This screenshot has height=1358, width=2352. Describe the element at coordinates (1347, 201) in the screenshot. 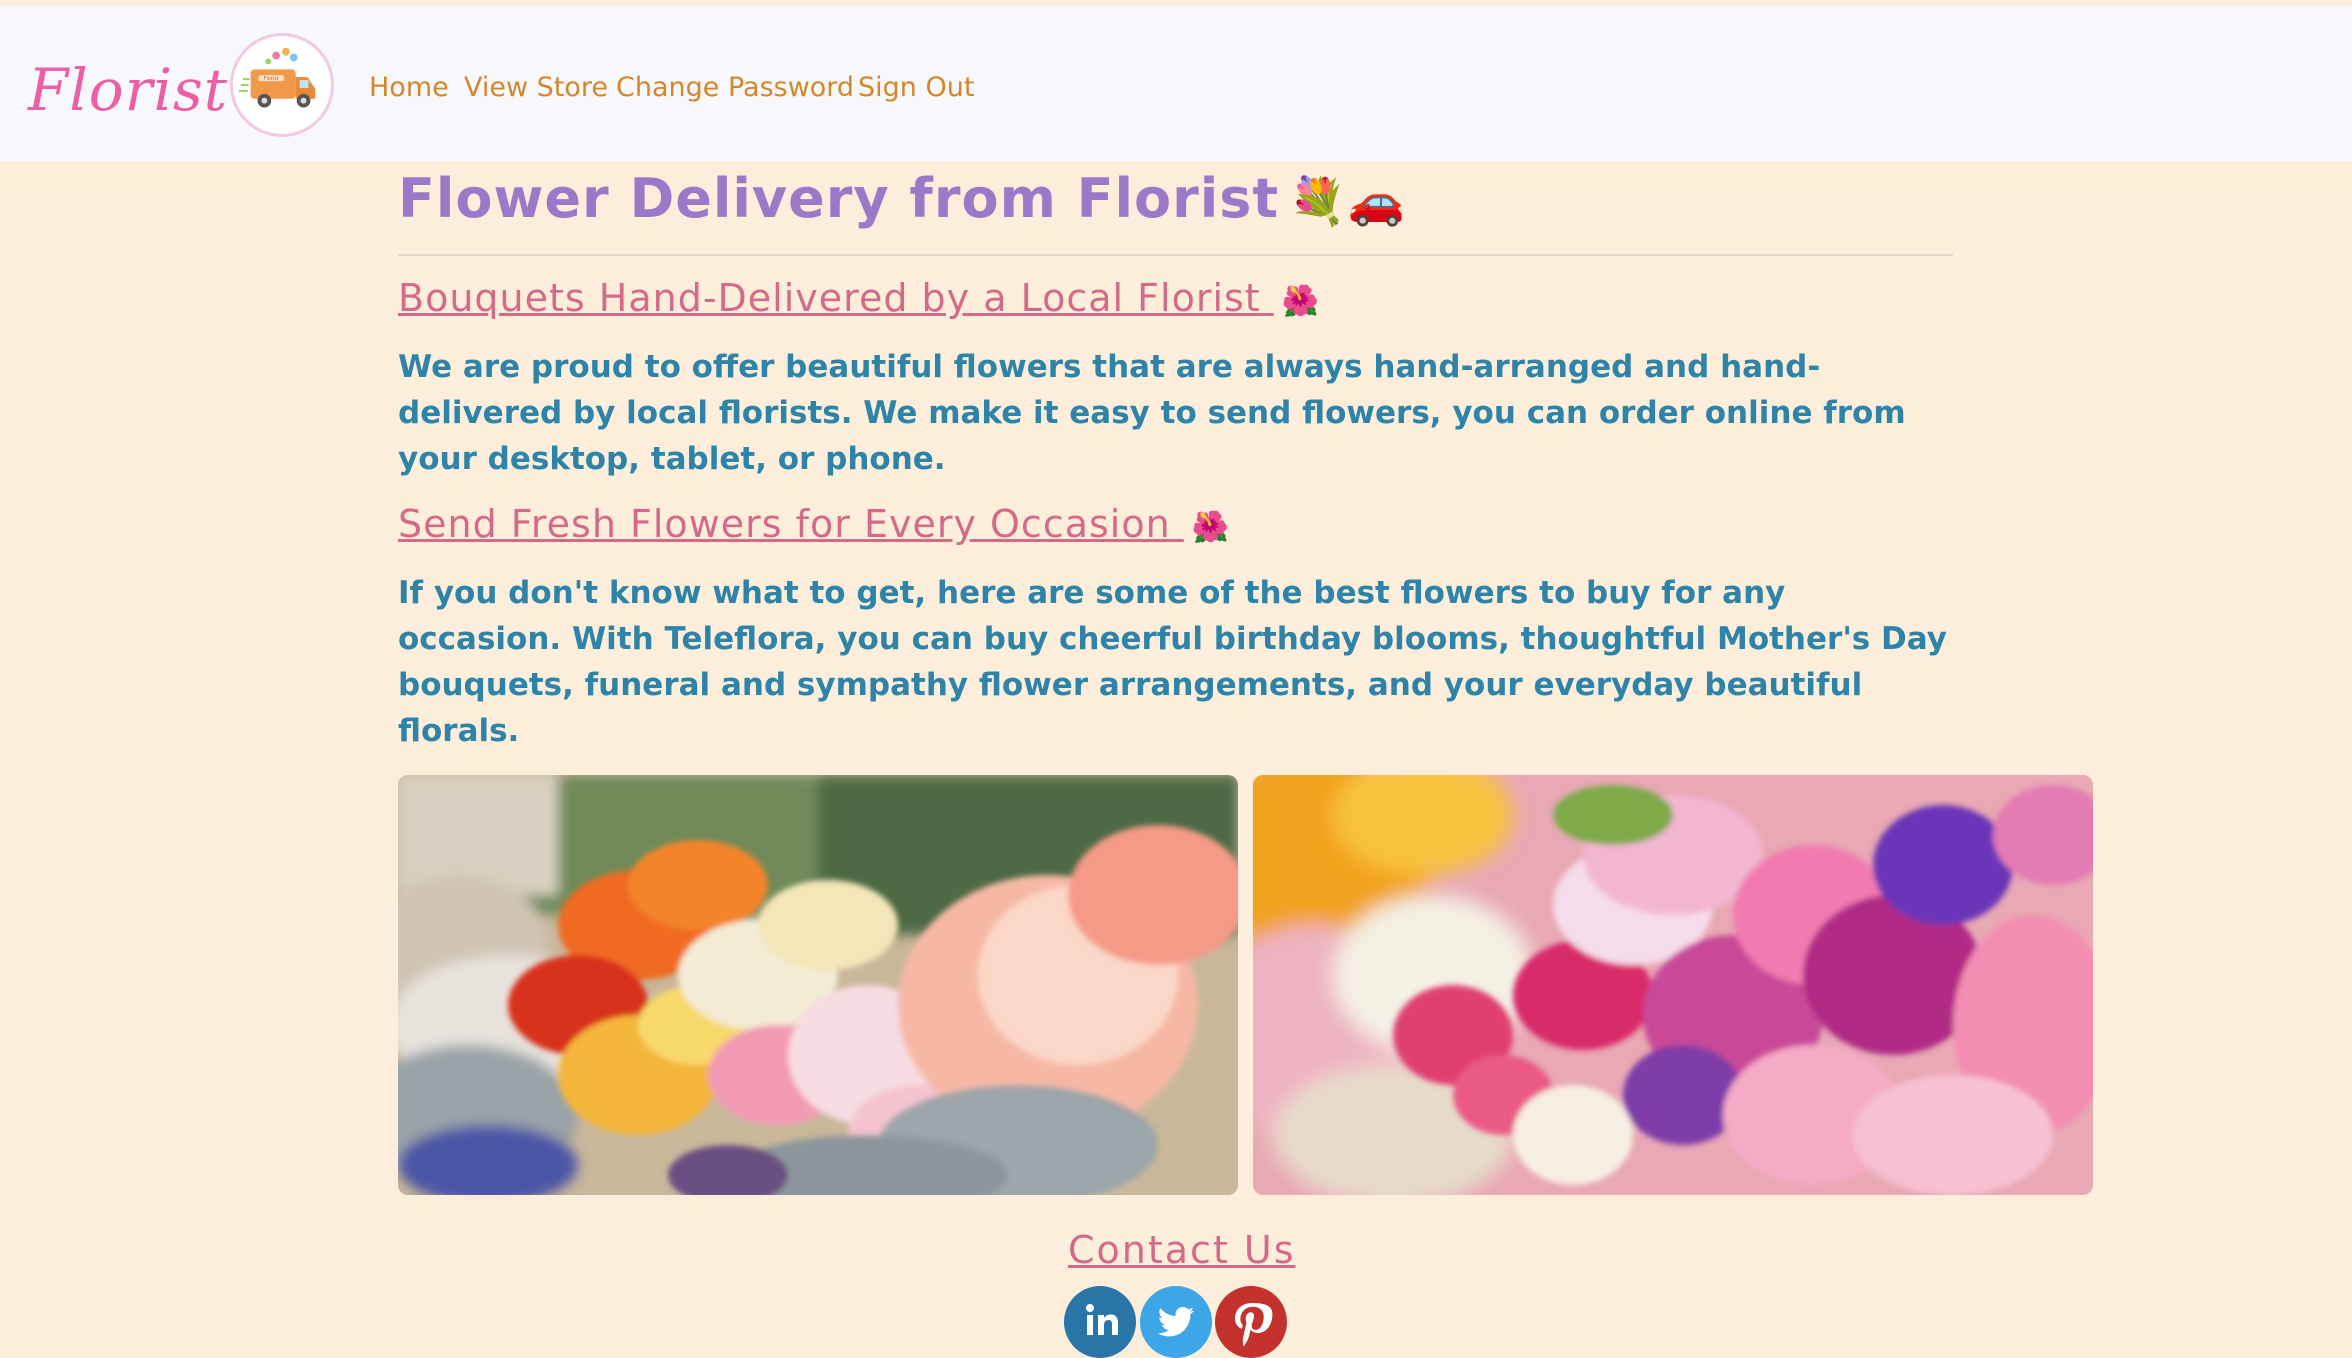

I see `bouquet-car-emoji-icon: 💐🚗` at that location.